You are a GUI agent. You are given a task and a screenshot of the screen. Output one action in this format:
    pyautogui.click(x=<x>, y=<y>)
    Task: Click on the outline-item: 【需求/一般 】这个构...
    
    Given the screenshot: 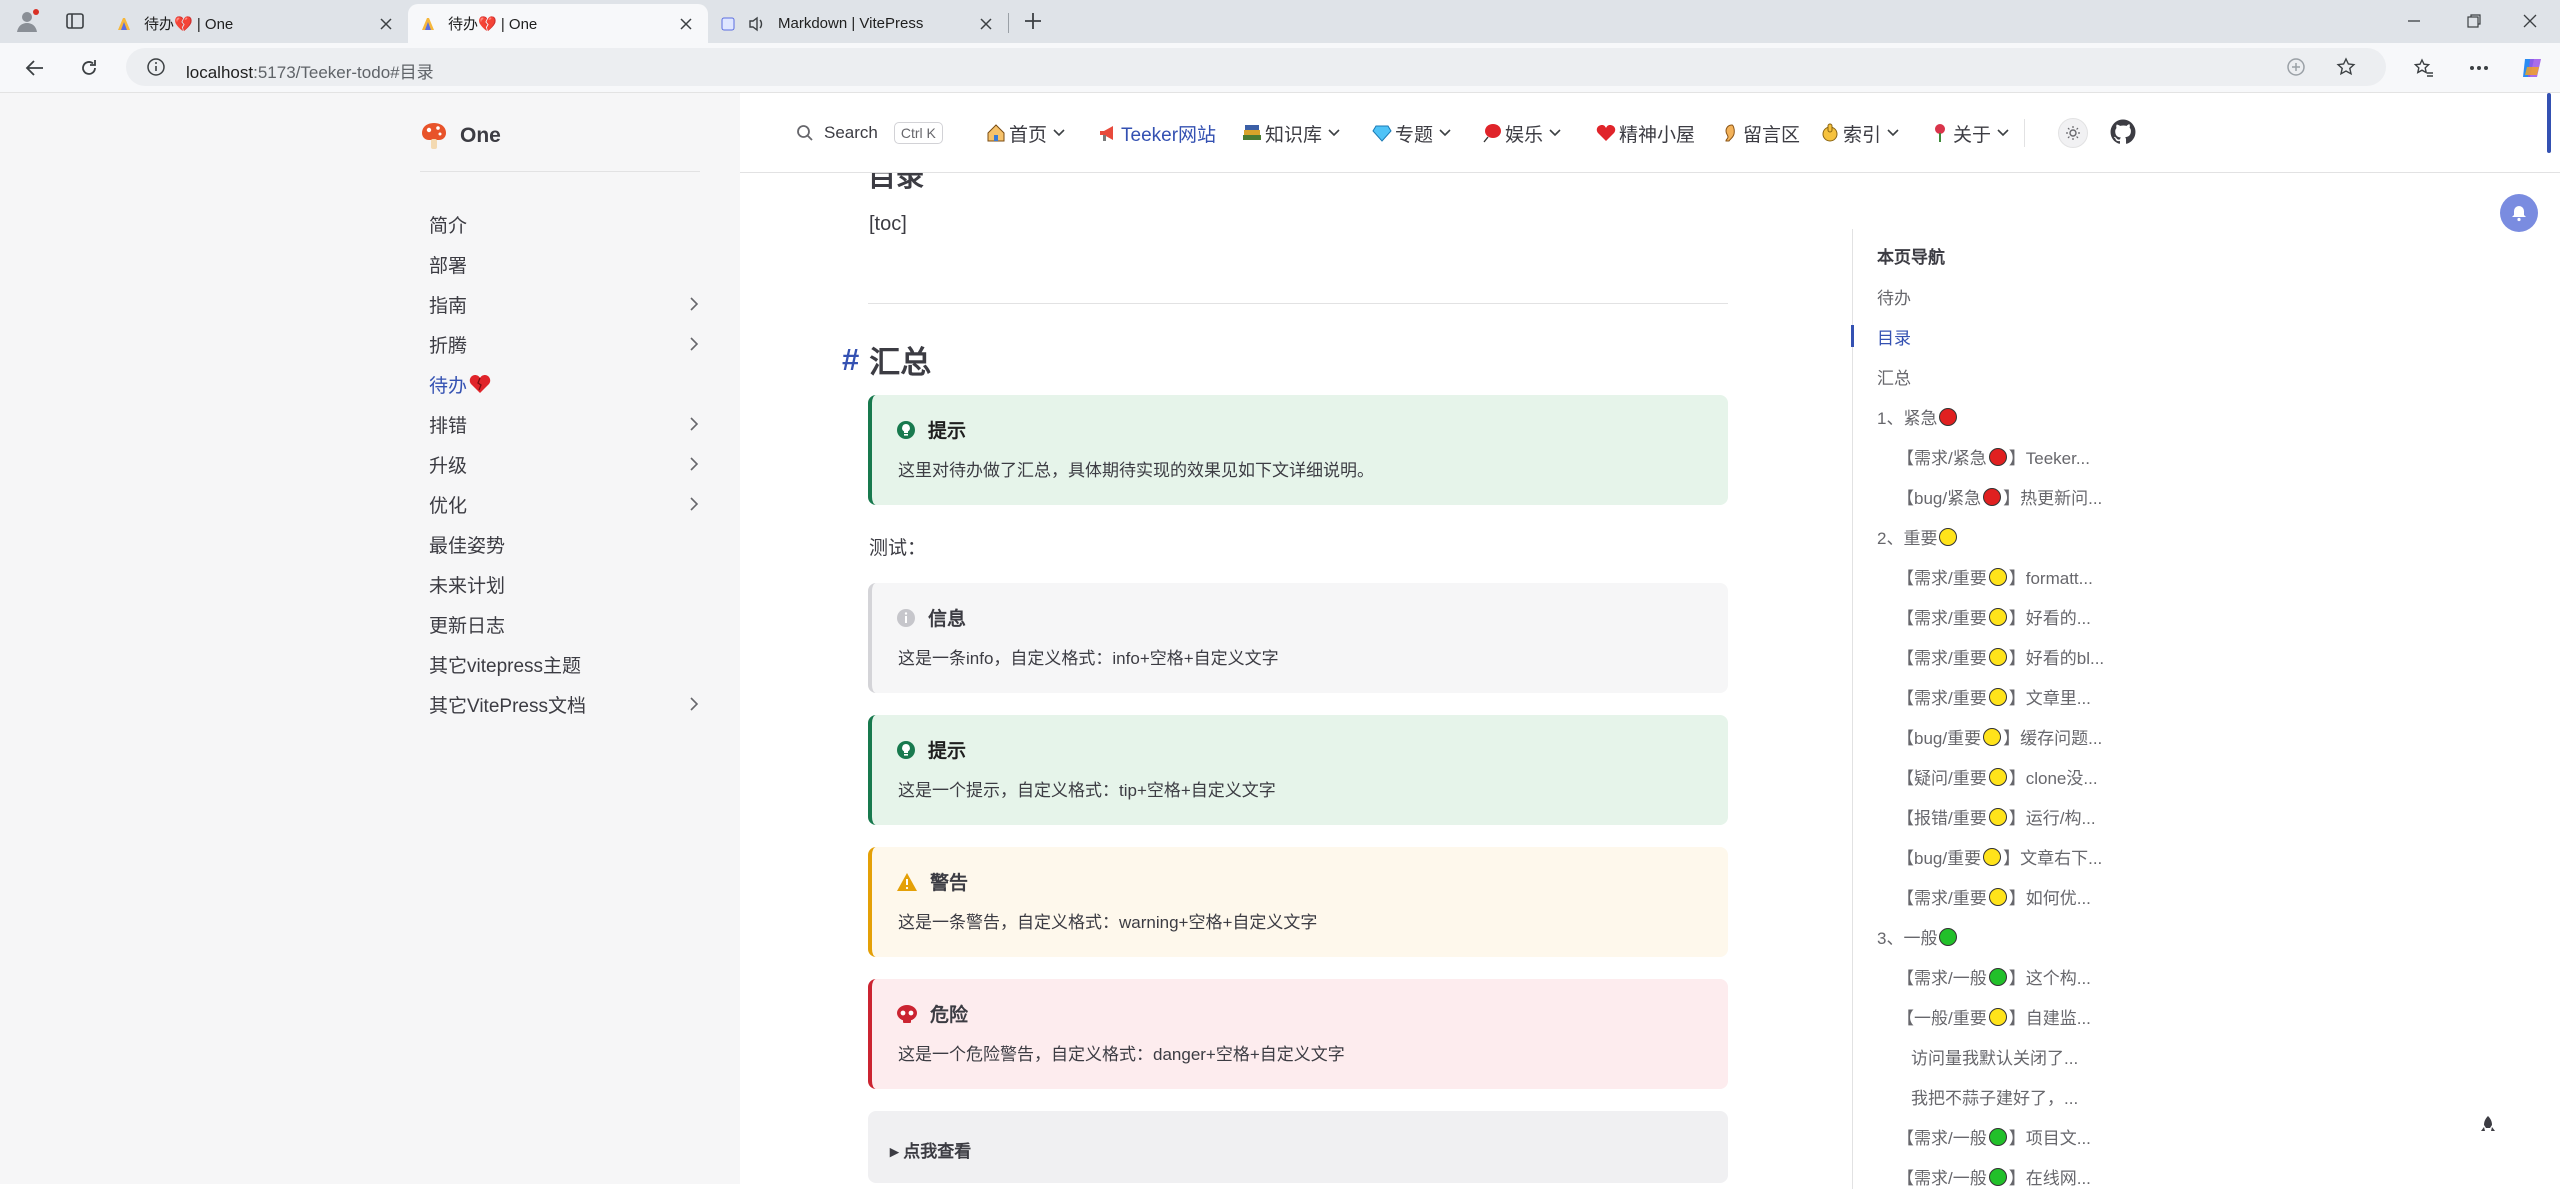 What is the action you would take?
    pyautogui.click(x=1994, y=976)
    